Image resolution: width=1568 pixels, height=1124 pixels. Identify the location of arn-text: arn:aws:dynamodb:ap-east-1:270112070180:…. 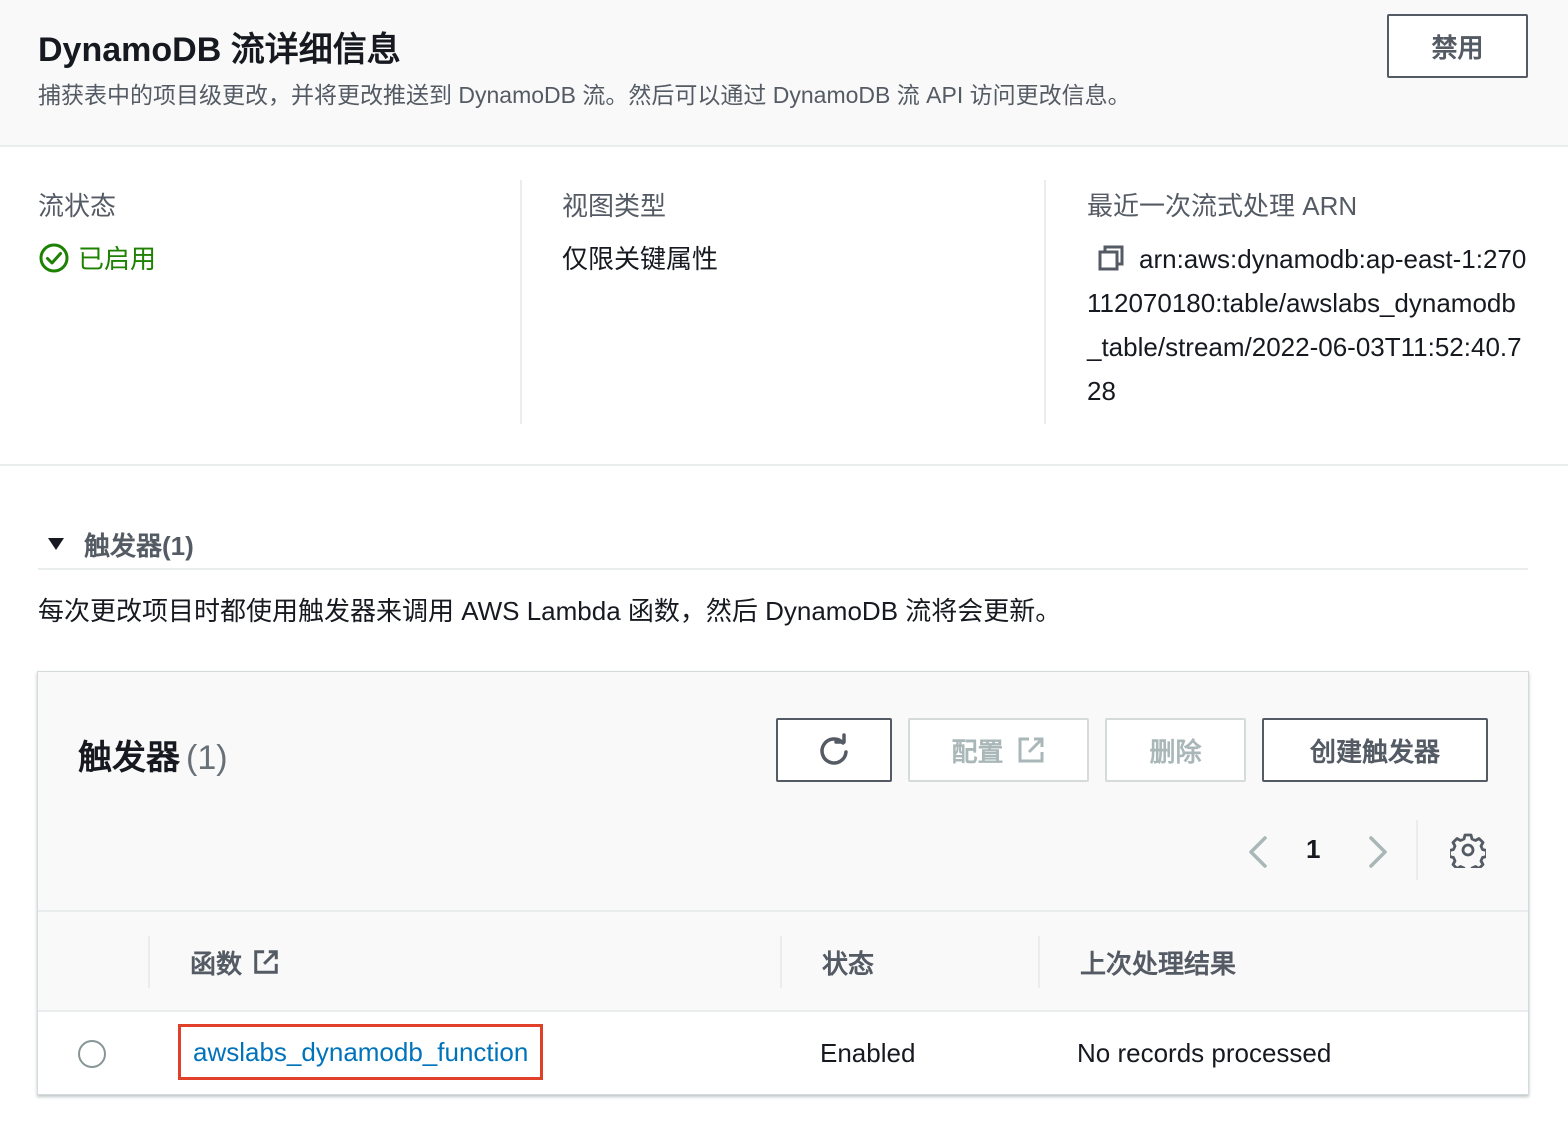
(1307, 325).